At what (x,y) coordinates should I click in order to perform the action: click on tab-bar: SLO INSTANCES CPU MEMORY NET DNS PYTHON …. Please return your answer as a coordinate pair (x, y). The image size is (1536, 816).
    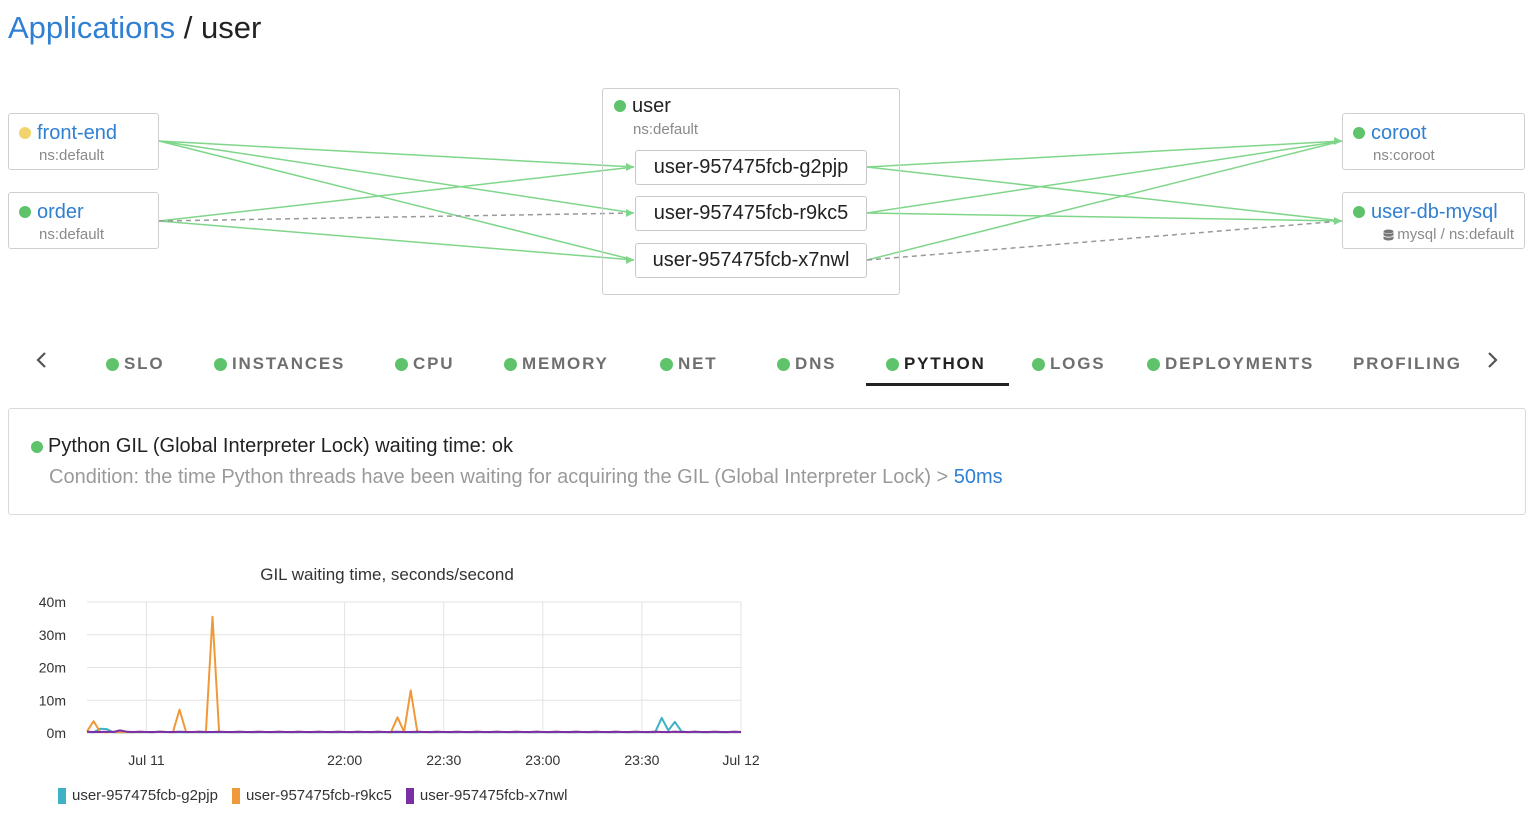
    Looking at the image, I should click on (768, 364).